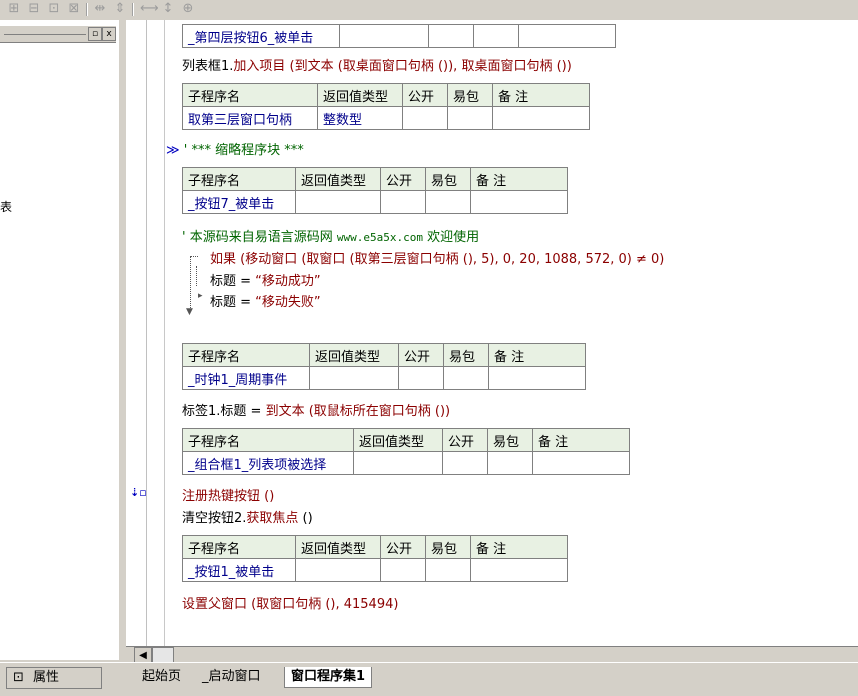  Describe the element at coordinates (208, 66) in the screenshot. I see `code-object: 列表框1.` at that location.